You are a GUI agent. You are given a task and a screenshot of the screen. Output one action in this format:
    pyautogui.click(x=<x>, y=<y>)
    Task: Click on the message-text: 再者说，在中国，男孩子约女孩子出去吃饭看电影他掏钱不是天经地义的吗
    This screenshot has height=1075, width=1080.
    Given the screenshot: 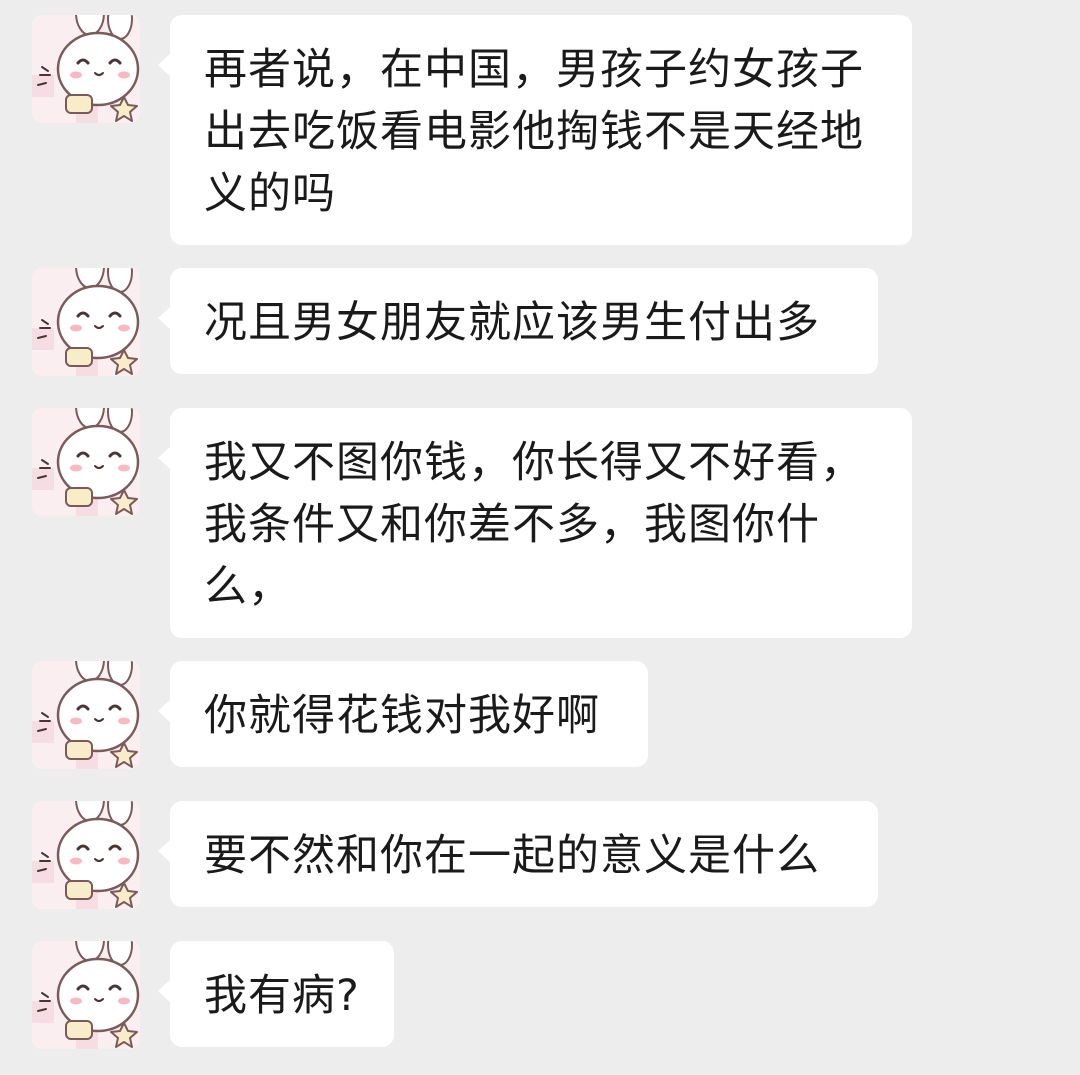 What is the action you would take?
    pyautogui.click(x=534, y=132)
    